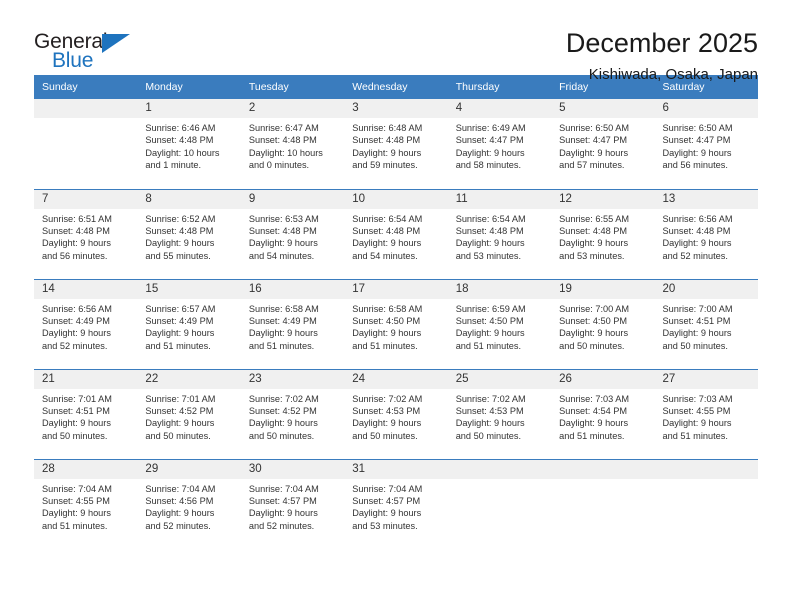 This screenshot has height=612, width=792. What do you see at coordinates (593, 410) in the screenshot?
I see `day-sunset-text: Sunset: 4:54 PM` at bounding box center [593, 410].